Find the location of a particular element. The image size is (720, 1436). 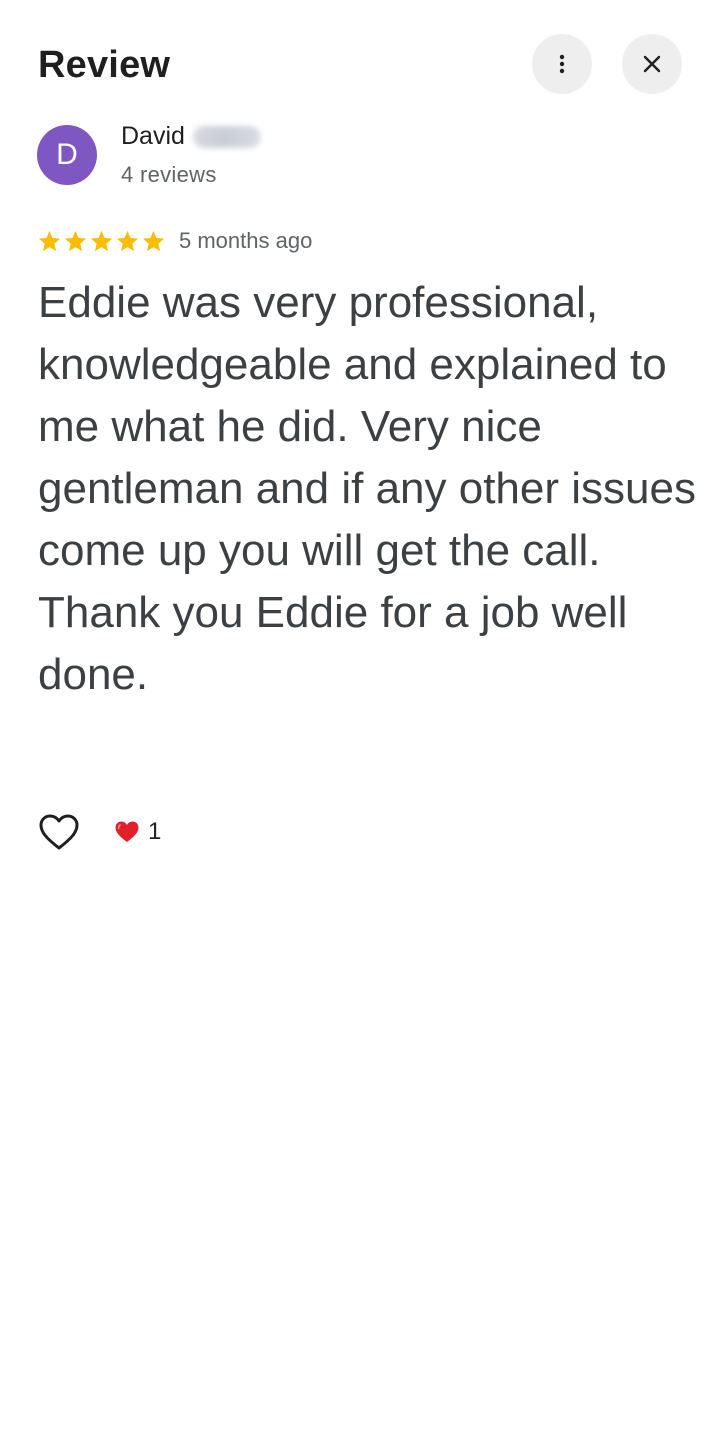

author-surname-redacted is located at coordinates (226, 136).